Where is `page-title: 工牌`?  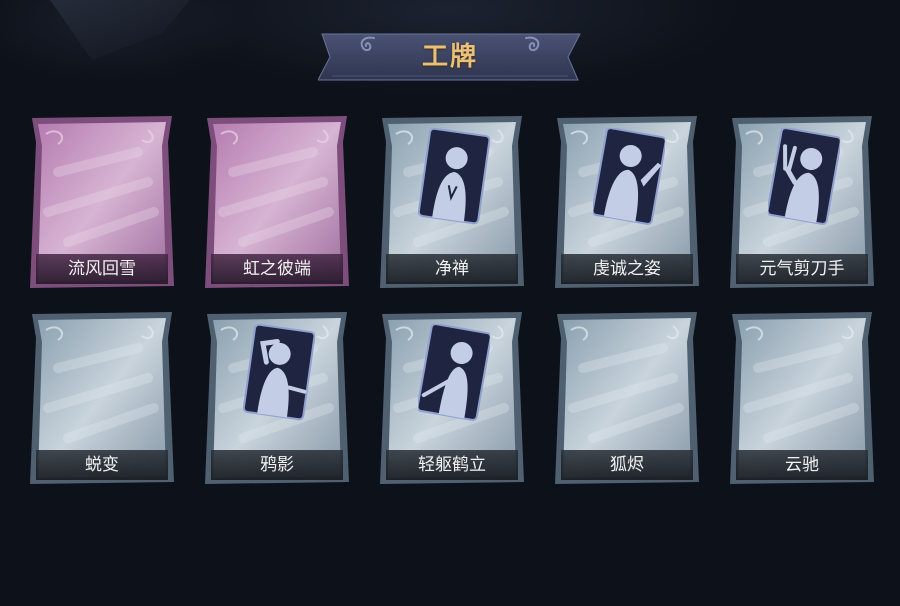 page-title: 工牌 is located at coordinates (449, 57).